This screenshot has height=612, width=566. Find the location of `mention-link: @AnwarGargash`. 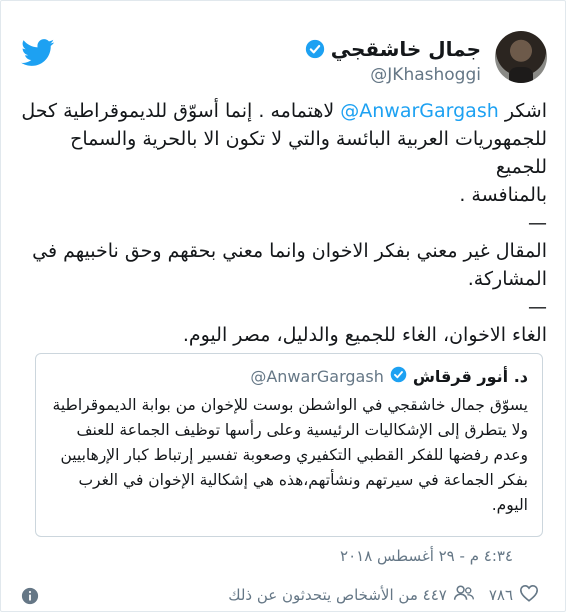

mention-link: @AnwarGargash is located at coordinates (419, 111).